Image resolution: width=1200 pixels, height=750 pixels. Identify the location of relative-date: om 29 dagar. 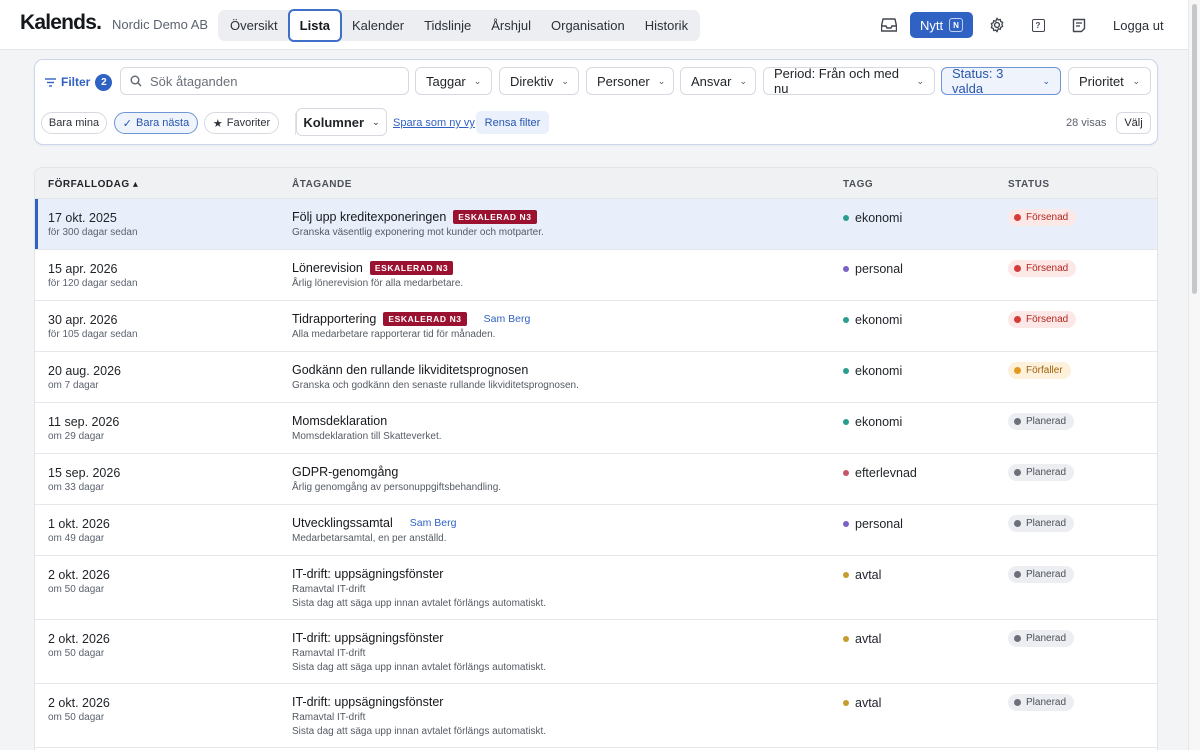
(76, 436).